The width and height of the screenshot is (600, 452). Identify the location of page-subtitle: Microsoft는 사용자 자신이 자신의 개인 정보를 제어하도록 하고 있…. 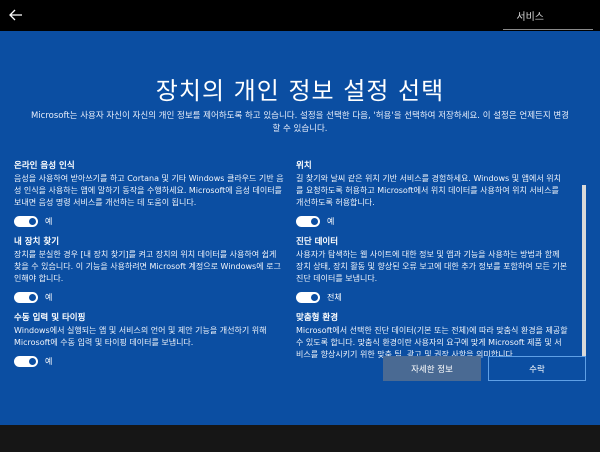
(300, 122).